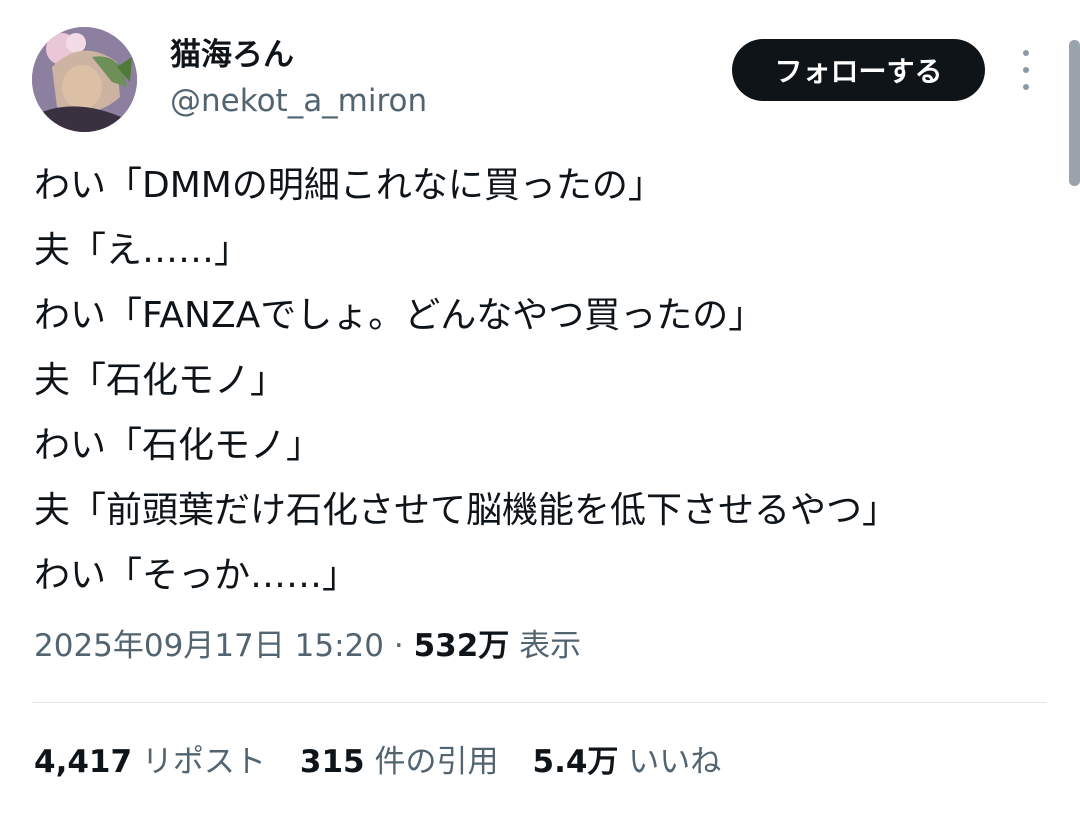 This screenshot has height=814, width=1080. What do you see at coordinates (575, 762) in the screenshot?
I see `likes-count: 5.4万` at bounding box center [575, 762].